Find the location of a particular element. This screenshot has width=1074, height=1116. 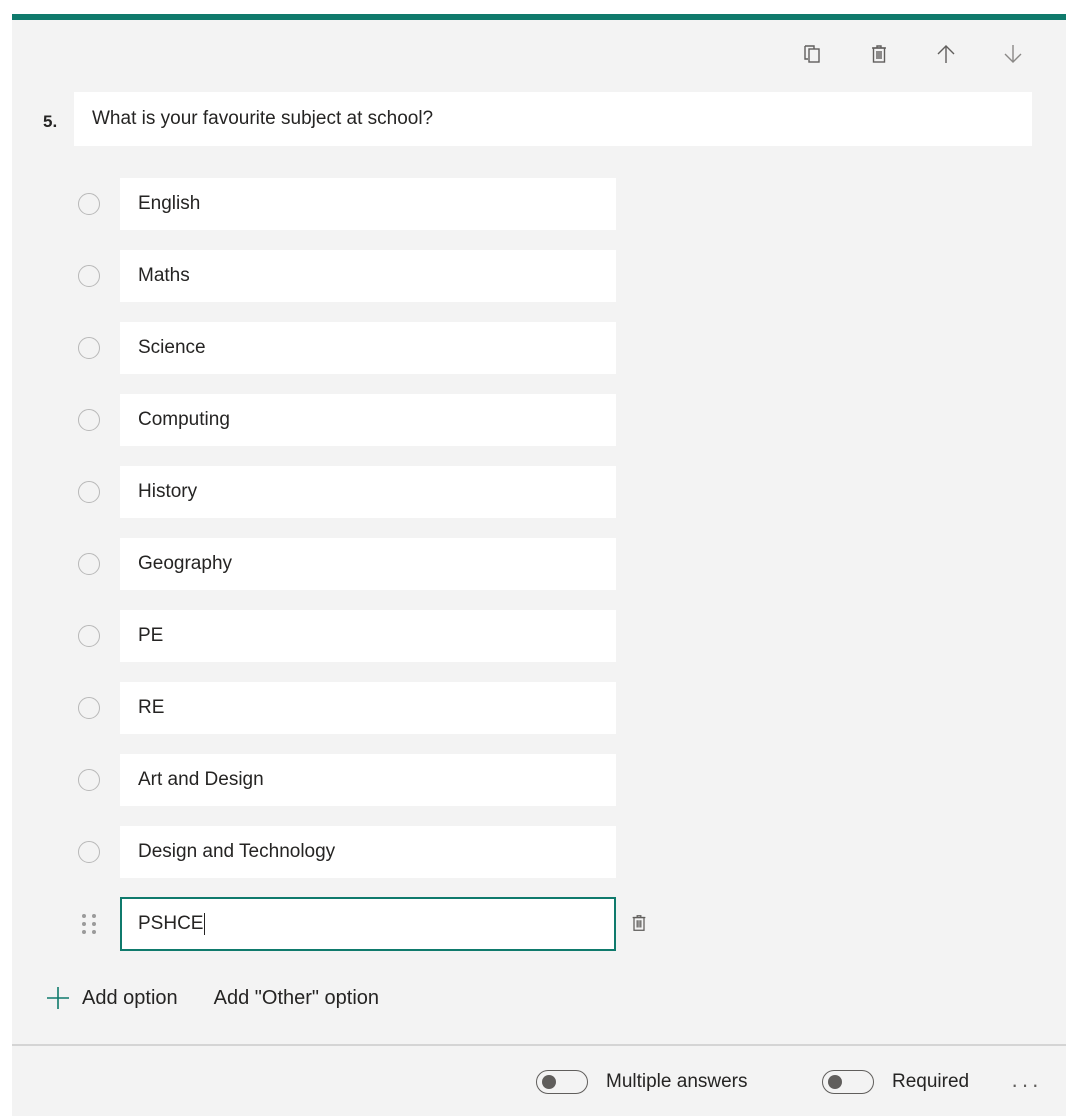

option-row: Computing is located at coordinates (362, 421).